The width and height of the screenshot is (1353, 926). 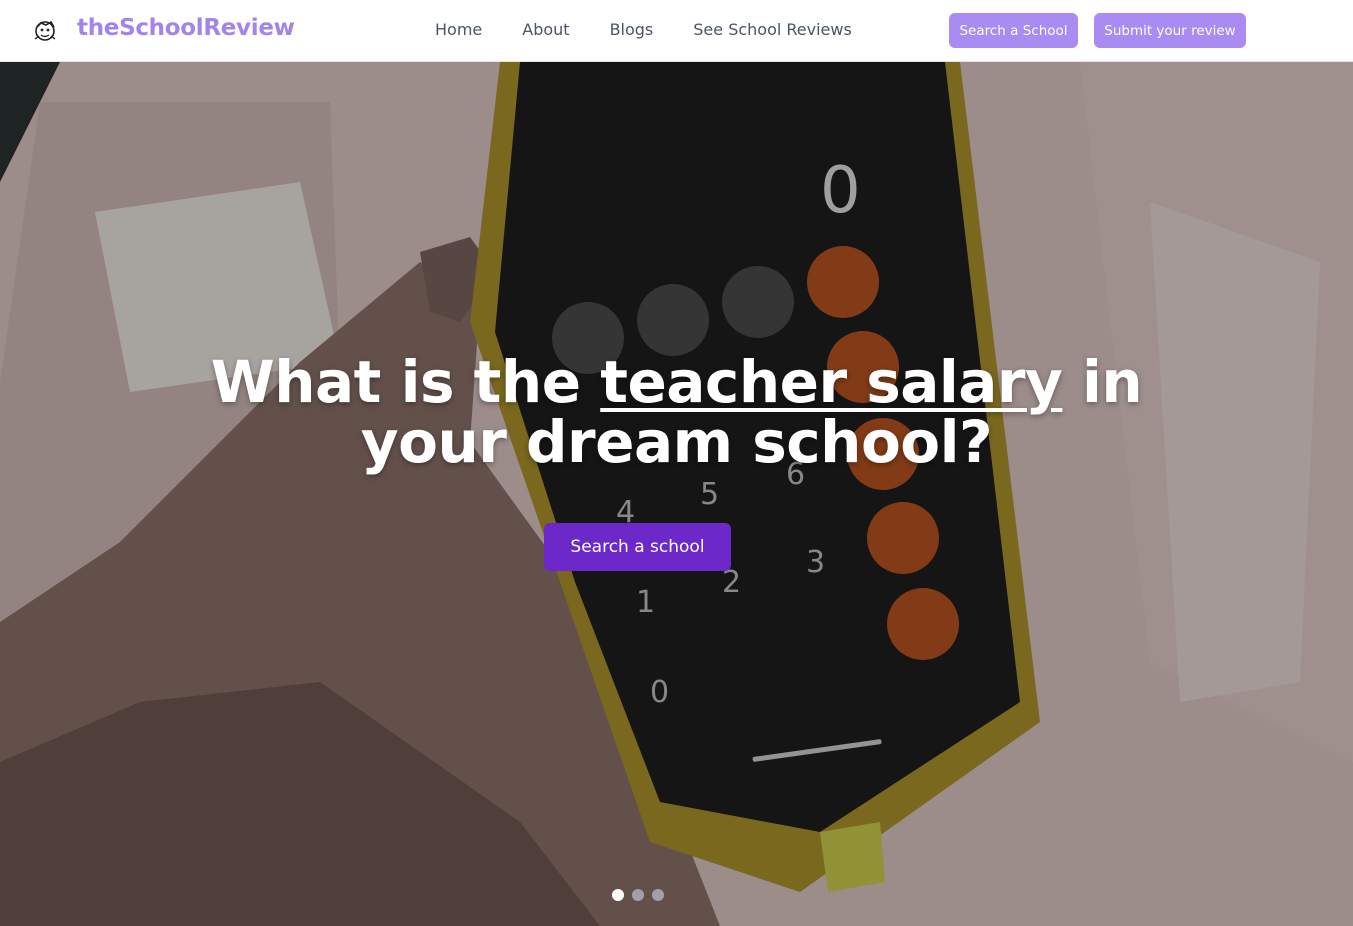 What do you see at coordinates (186, 28) in the screenshot?
I see `brand-name: theSchoolReview` at bounding box center [186, 28].